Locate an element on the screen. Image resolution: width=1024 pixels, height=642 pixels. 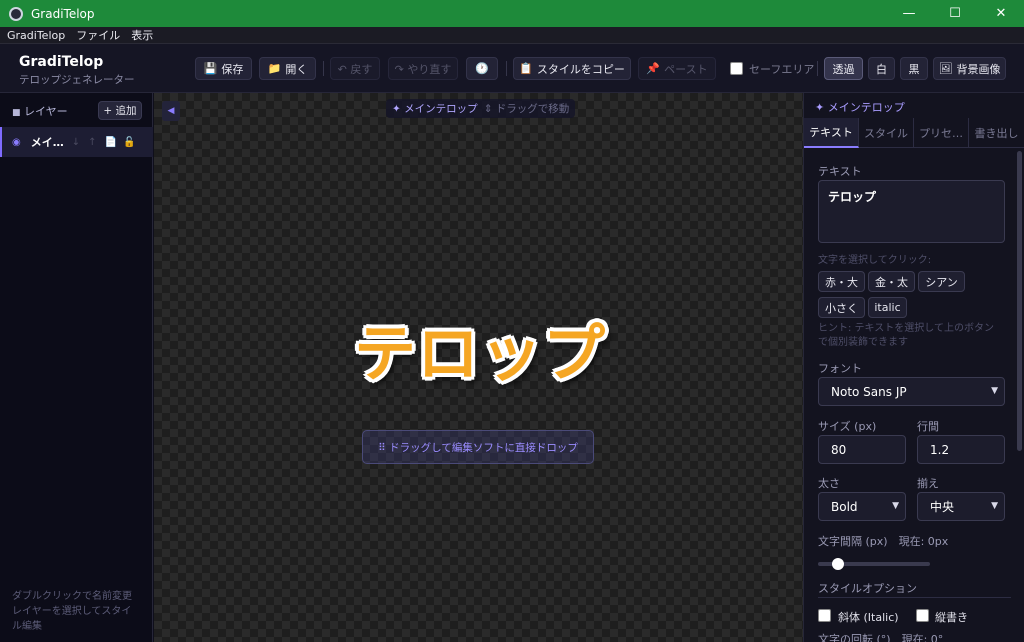
telop-text: テロップ is located at coordinates (480, 348).